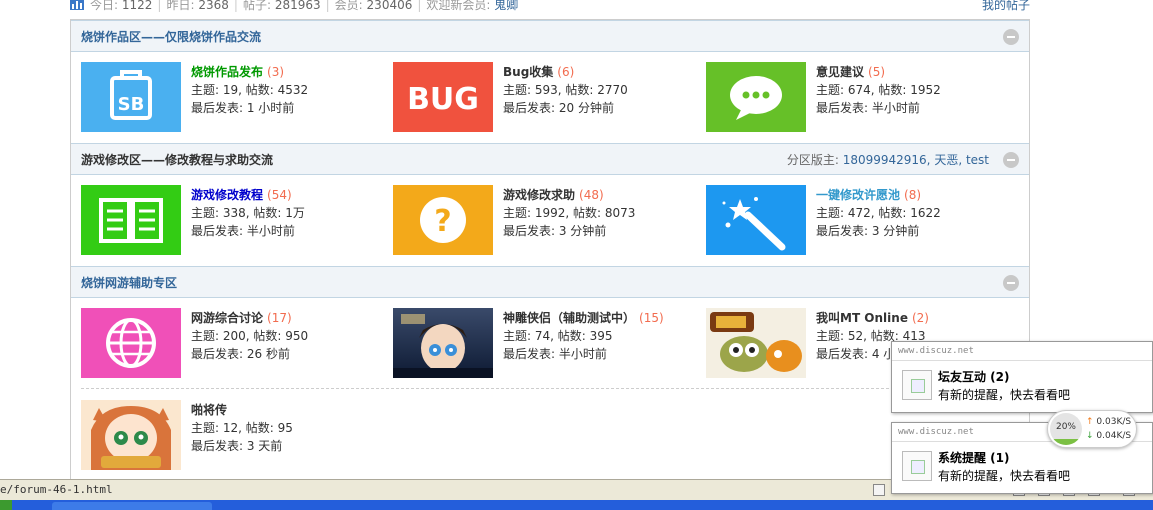 The width and height of the screenshot is (1153, 510). Describe the element at coordinates (862, 98) in the screenshot. I see `forum-item: 意见建议 (5) 主题: 674, 帖数: 1952 最后发表: 半小时前` at that location.